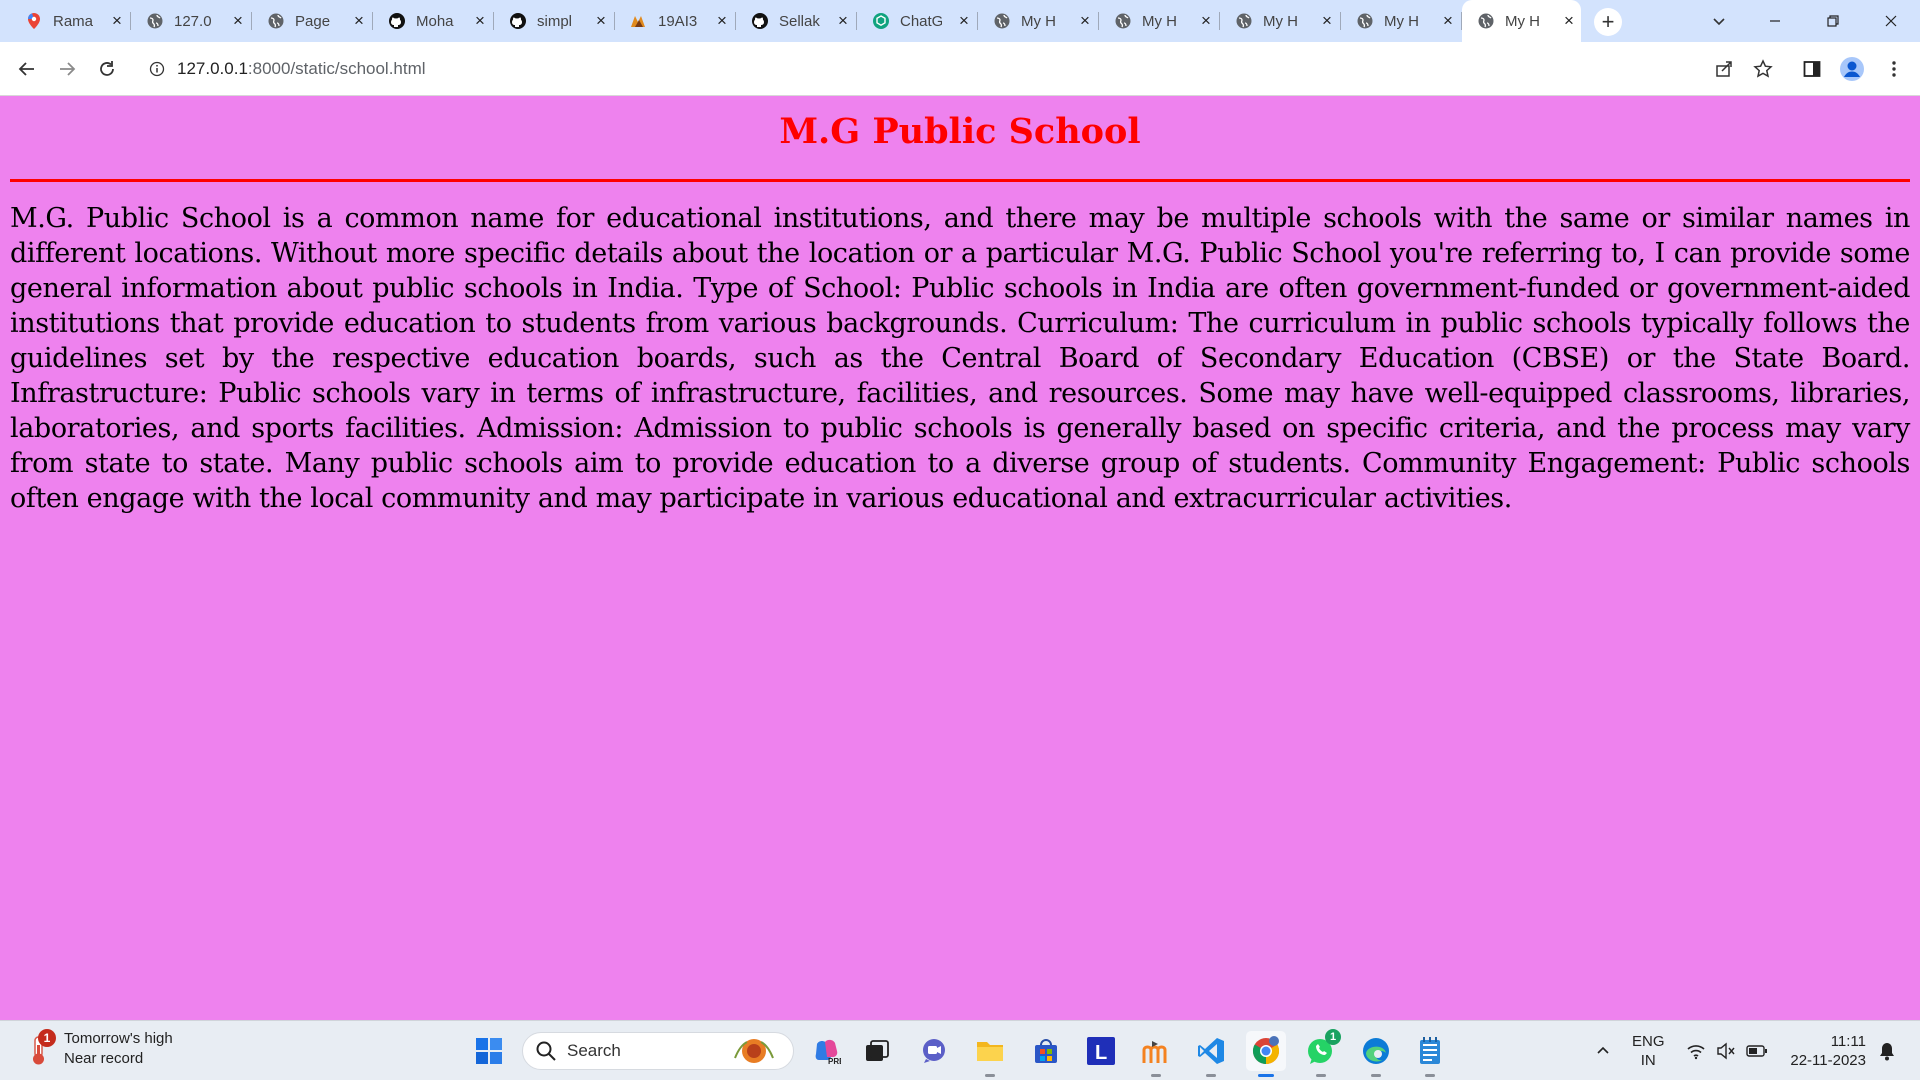  What do you see at coordinates (1833, 21) in the screenshot?
I see `restore-button` at bounding box center [1833, 21].